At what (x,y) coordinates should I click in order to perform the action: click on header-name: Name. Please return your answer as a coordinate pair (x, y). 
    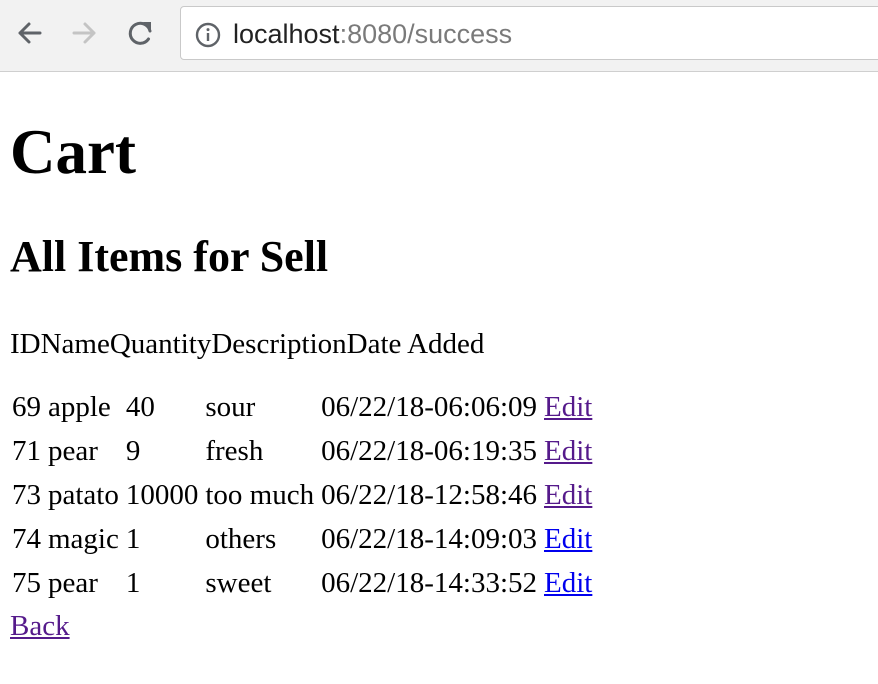
    Looking at the image, I should click on (75, 344).